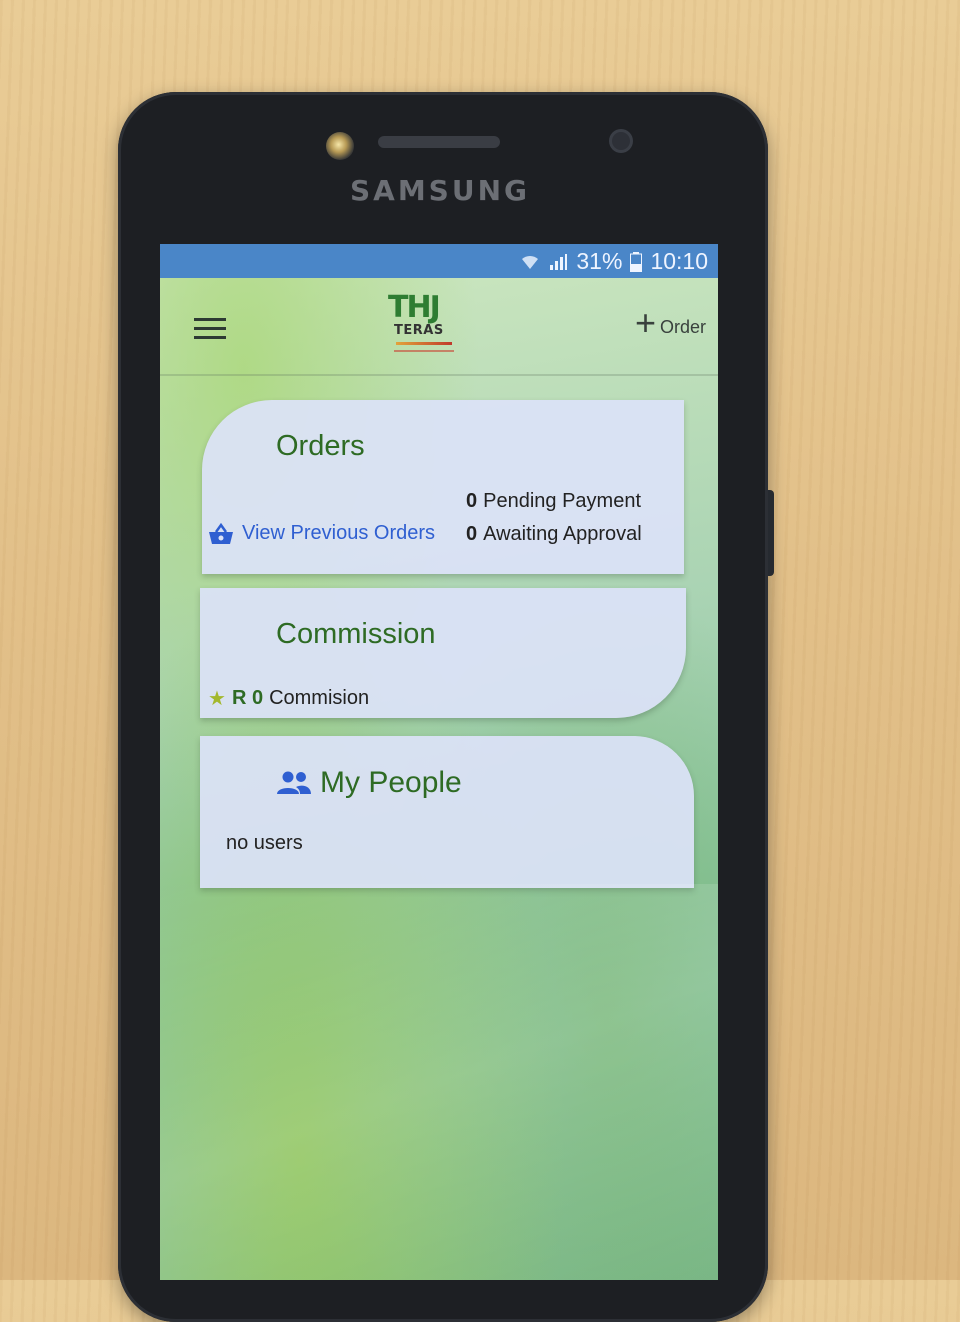 The image size is (960, 1322). I want to click on new-order-button: + Order, so click(670, 322).